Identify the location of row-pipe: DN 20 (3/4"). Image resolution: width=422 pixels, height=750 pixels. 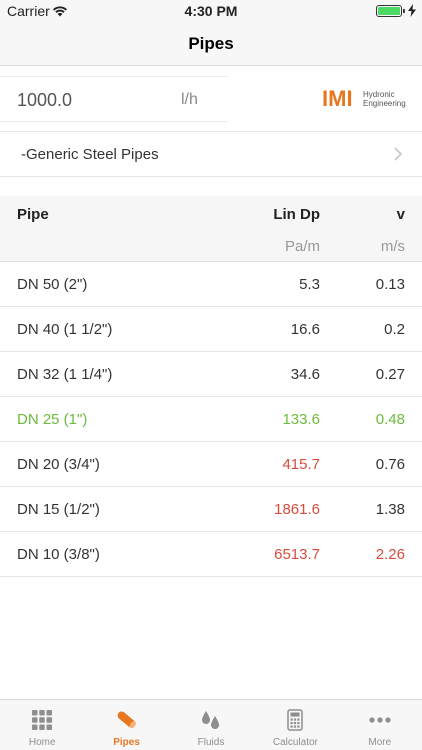
(58, 464).